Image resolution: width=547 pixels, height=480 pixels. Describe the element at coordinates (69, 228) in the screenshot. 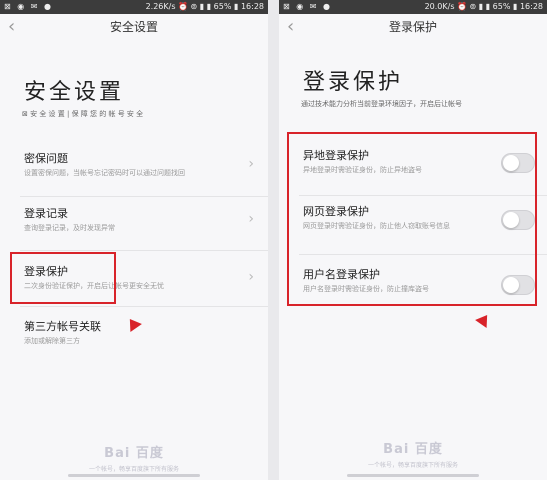

I see `menu-item-desc: 查询登录记录，及时发现异常` at that location.